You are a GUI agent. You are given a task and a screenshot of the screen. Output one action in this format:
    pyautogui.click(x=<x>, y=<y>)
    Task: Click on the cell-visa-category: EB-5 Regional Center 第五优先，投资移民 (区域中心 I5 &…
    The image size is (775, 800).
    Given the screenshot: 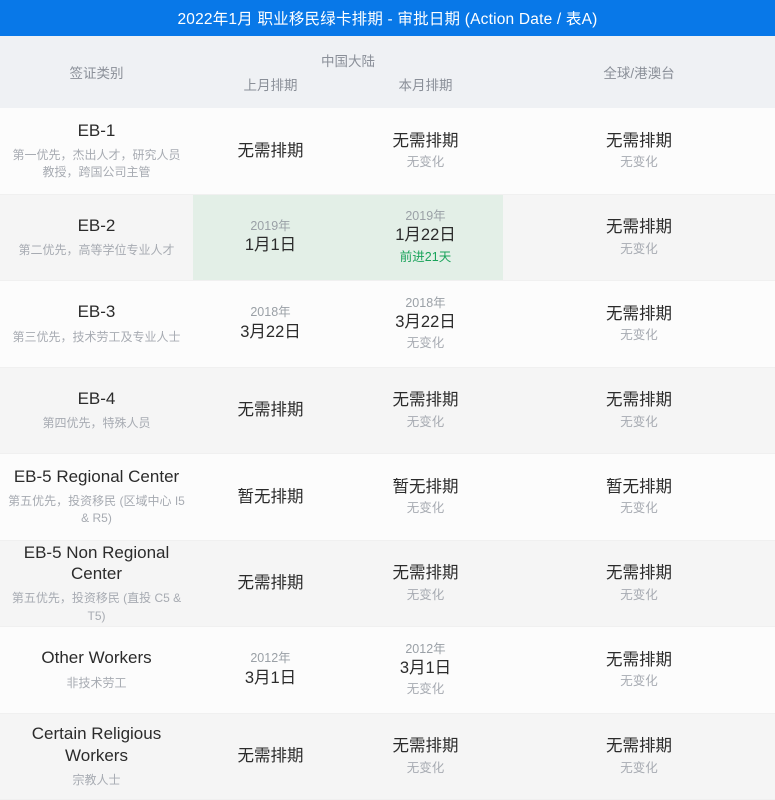 What is the action you would take?
    pyautogui.click(x=96, y=497)
    